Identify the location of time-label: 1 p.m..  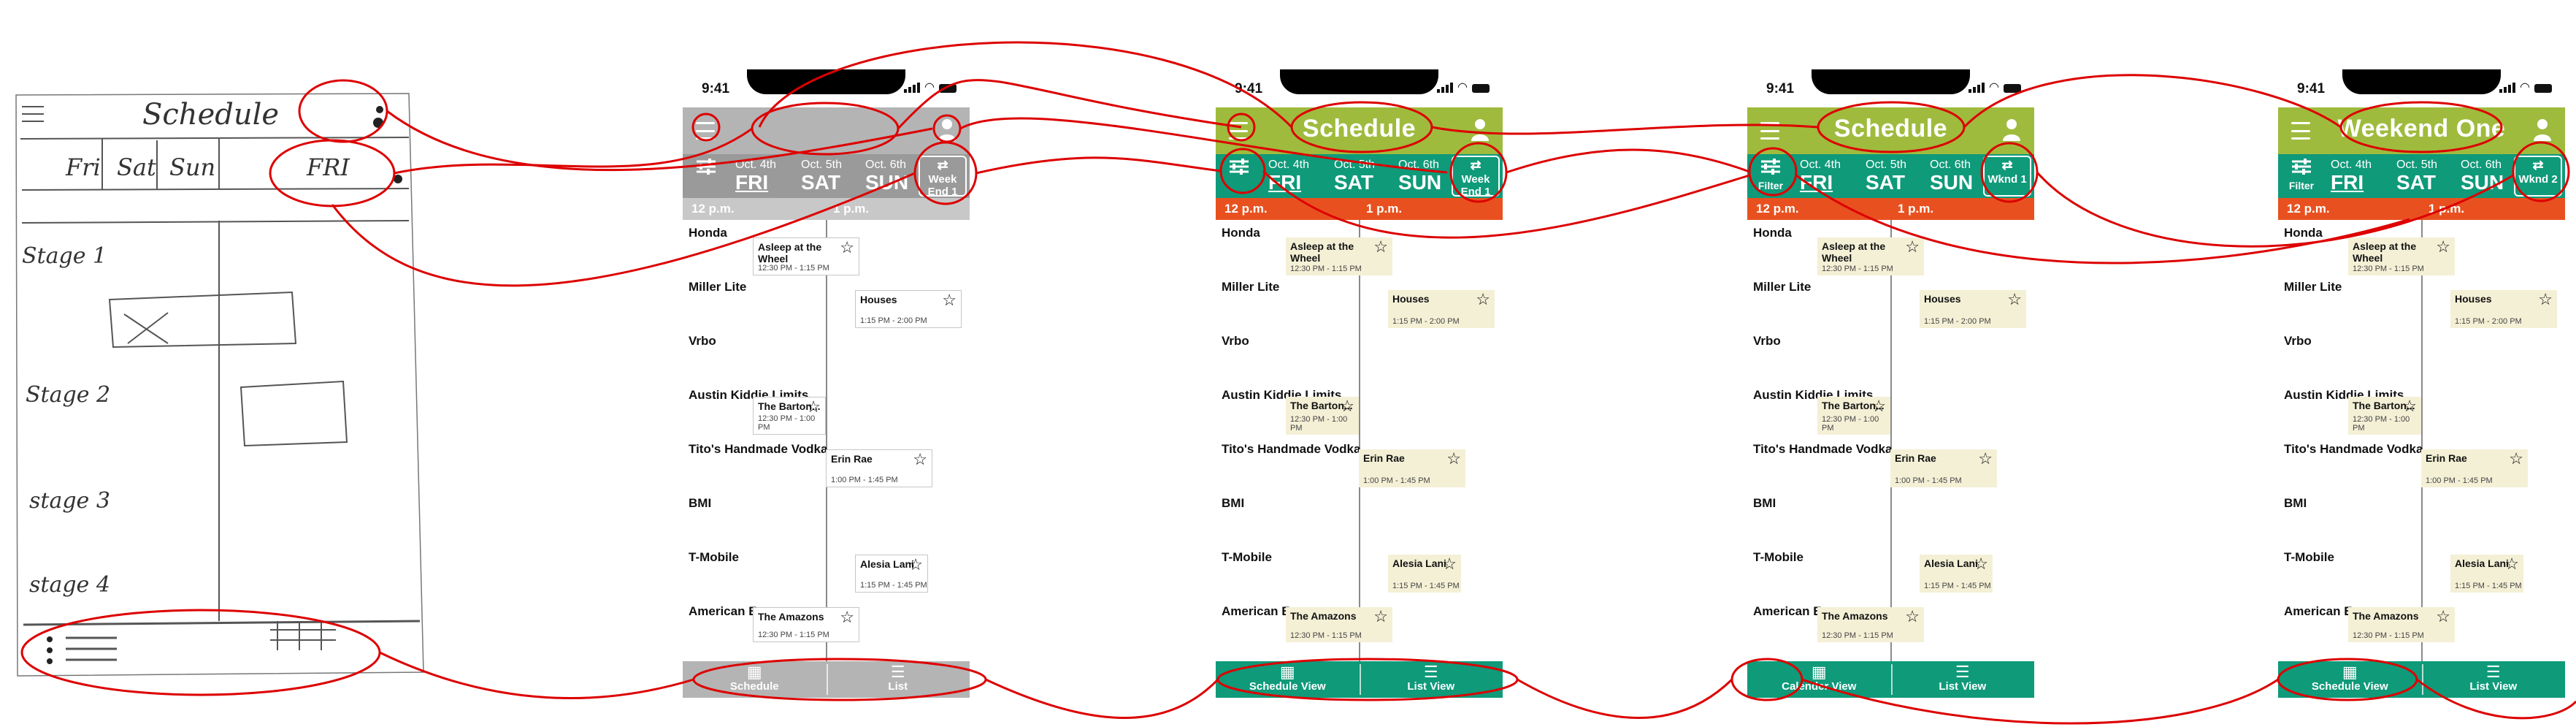
(851, 209).